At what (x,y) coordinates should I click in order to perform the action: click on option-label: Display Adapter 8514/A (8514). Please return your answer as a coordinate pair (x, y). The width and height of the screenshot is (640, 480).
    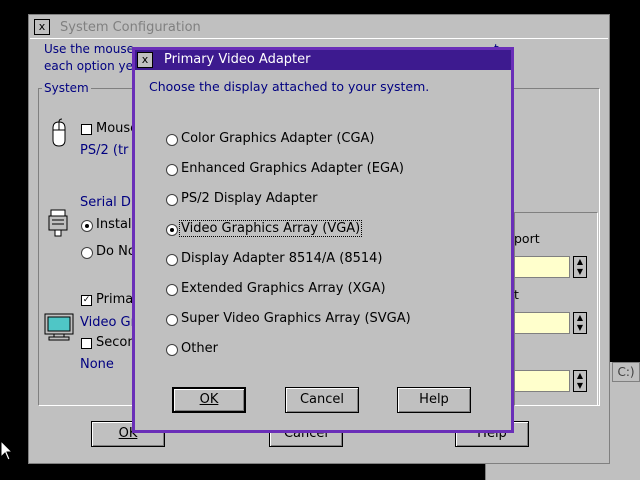
    Looking at the image, I should click on (282, 258).